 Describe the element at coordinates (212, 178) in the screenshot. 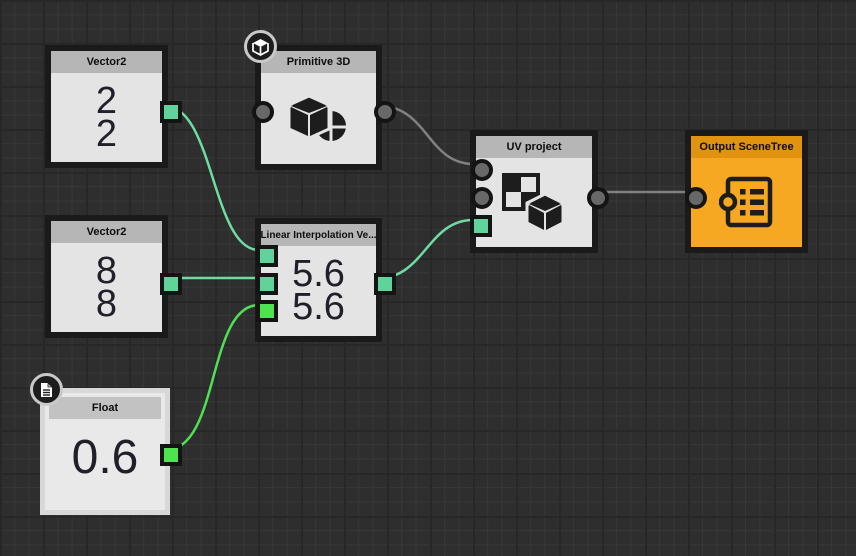

I see `wire-vector2a-to-lerp` at that location.